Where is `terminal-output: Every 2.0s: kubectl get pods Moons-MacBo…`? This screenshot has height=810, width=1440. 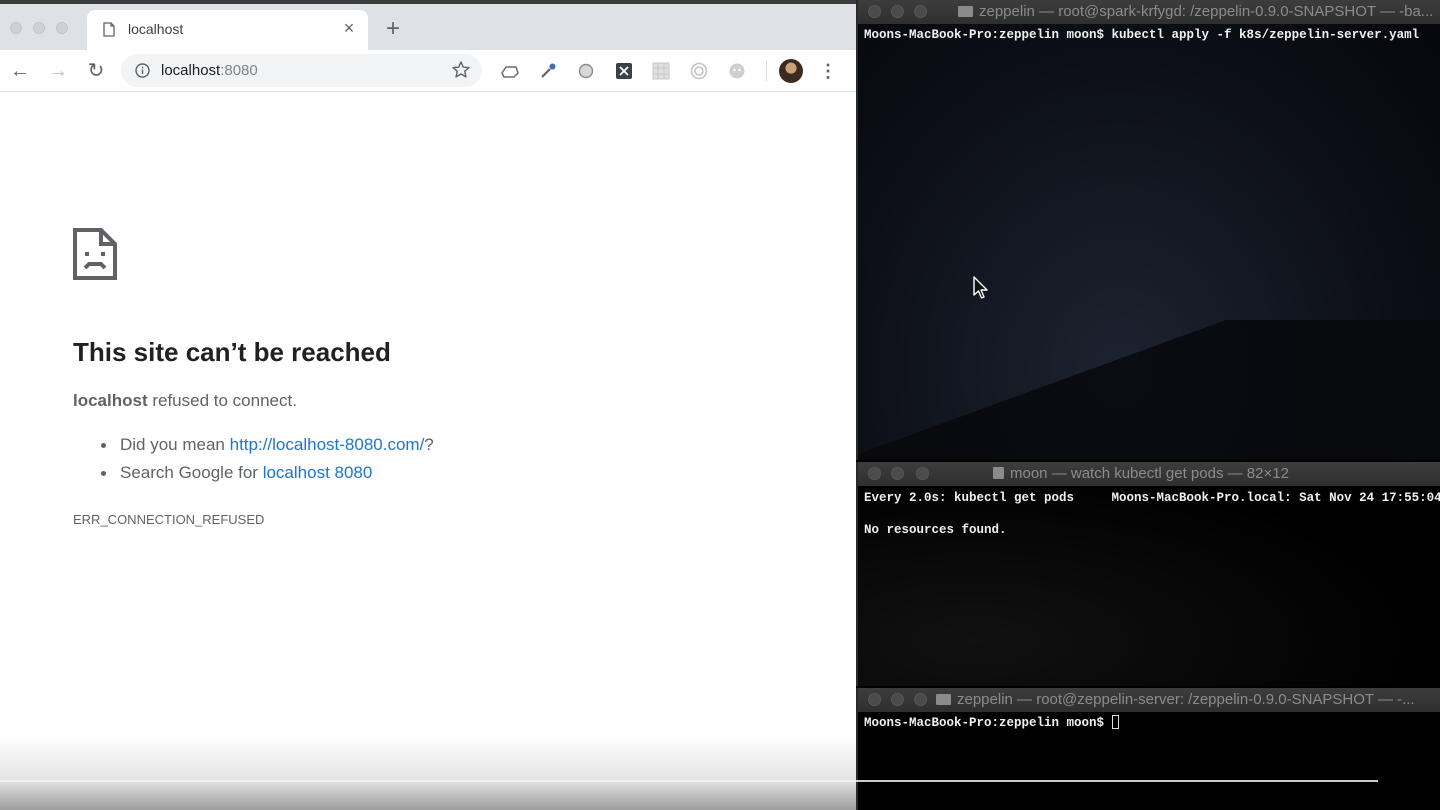 terminal-output: Every 2.0s: kubectl get pods Moons-MacBo… is located at coordinates (1152, 514).